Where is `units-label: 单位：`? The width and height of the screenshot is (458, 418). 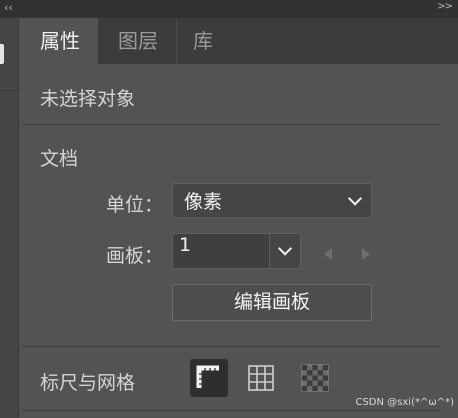 units-label: 单位： is located at coordinates (135, 205).